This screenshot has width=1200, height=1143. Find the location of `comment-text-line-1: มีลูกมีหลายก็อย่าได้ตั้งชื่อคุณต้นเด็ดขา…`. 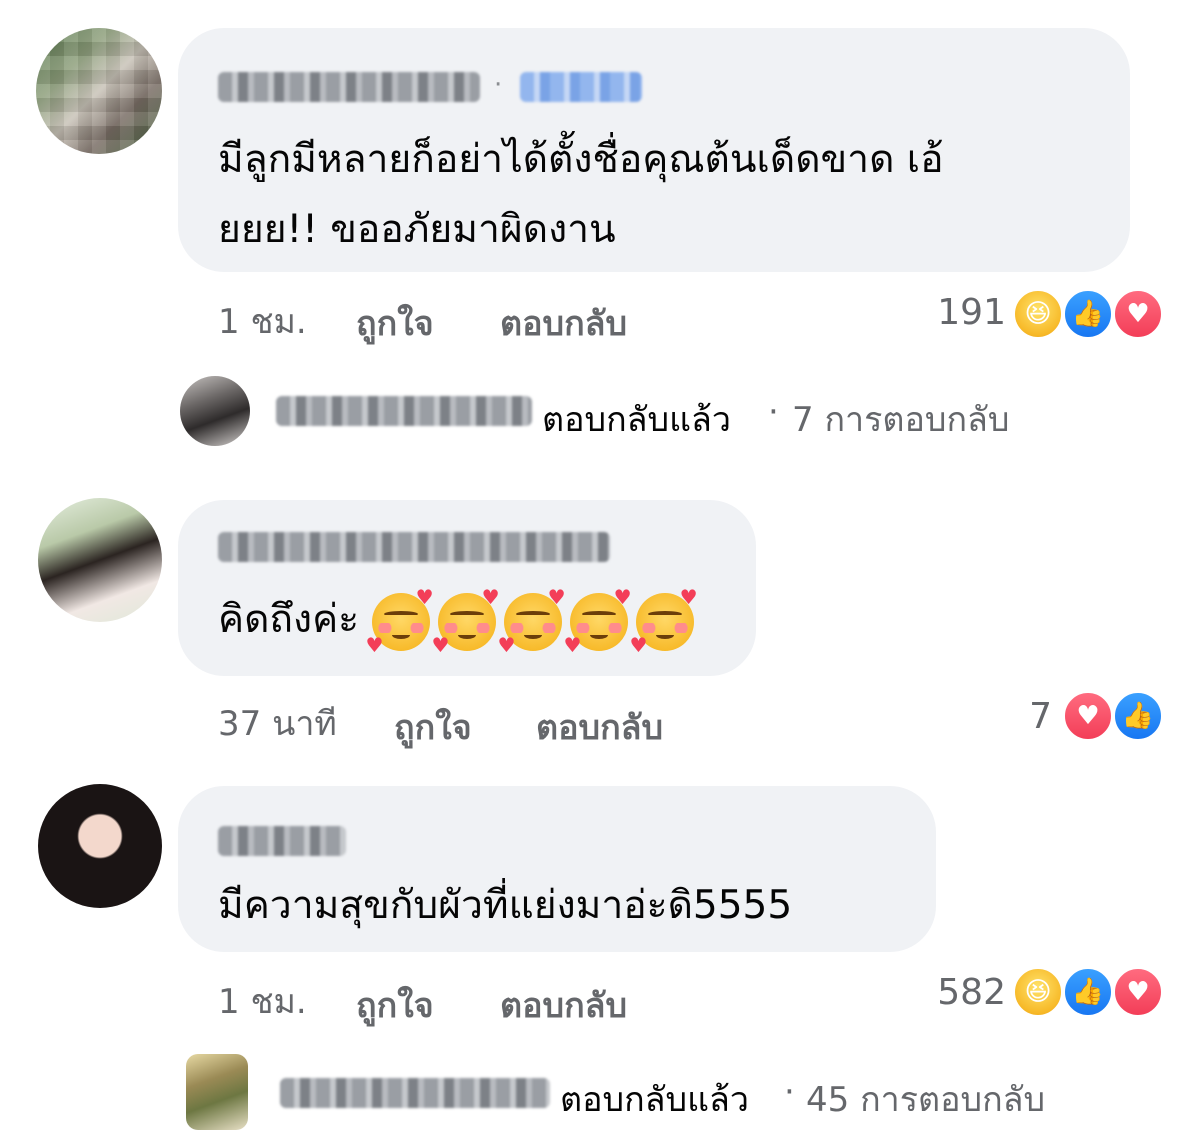

comment-text-line-1: มีลูกมีหลายก็อย่าได้ตั้งชื่อคุณต้นเด็ดขา… is located at coordinates (581, 159).